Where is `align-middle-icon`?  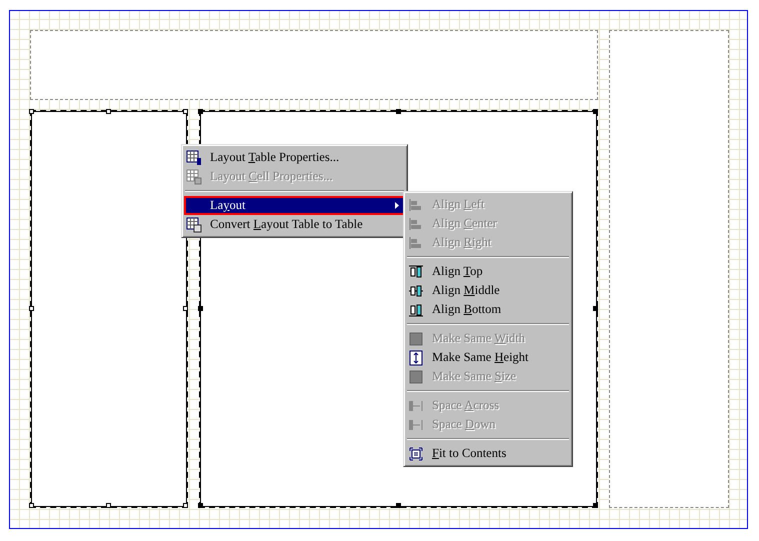 align-middle-icon is located at coordinates (416, 290).